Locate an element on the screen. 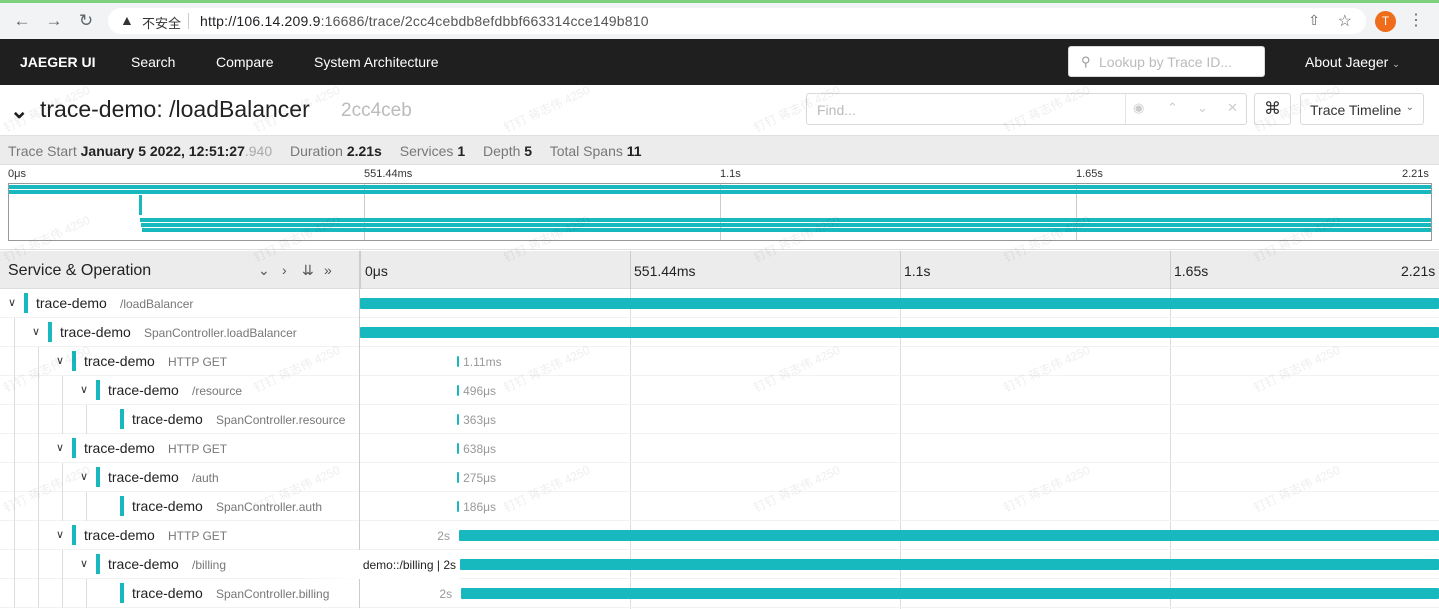  span-row: ∨trace-demo/billing2sdemo::/billing | 2s is located at coordinates (719, 564).